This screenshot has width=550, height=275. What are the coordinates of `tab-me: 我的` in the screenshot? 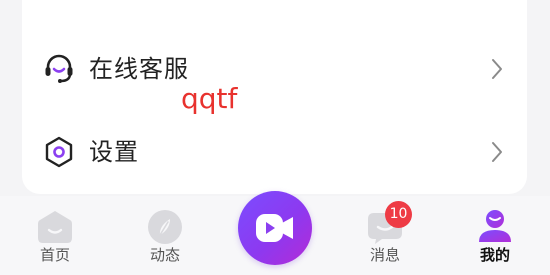 It's located at (495, 235).